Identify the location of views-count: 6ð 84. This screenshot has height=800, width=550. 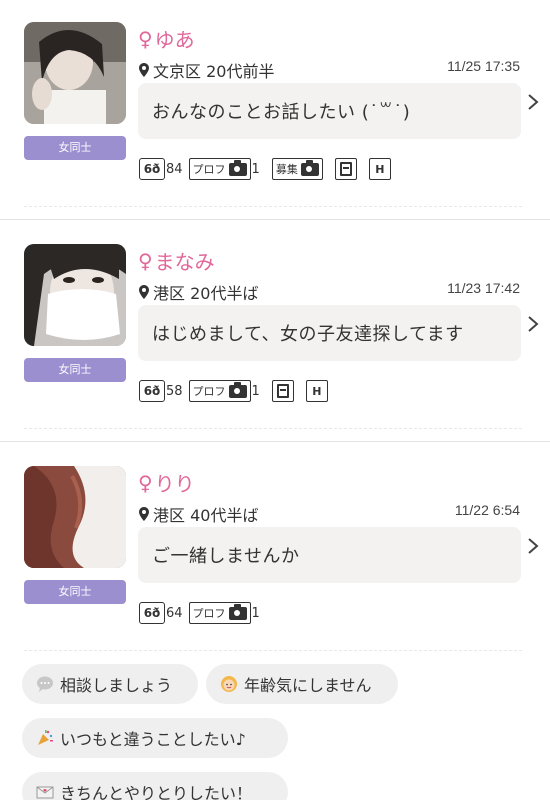
(161, 169).